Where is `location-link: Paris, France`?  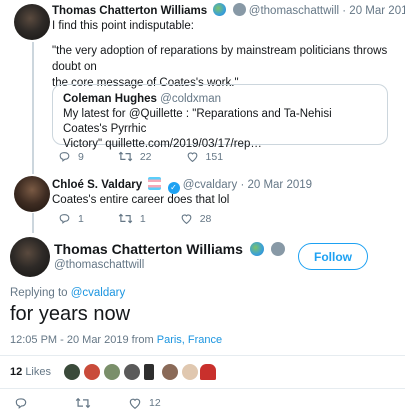 location-link: Paris, France is located at coordinates (189, 340).